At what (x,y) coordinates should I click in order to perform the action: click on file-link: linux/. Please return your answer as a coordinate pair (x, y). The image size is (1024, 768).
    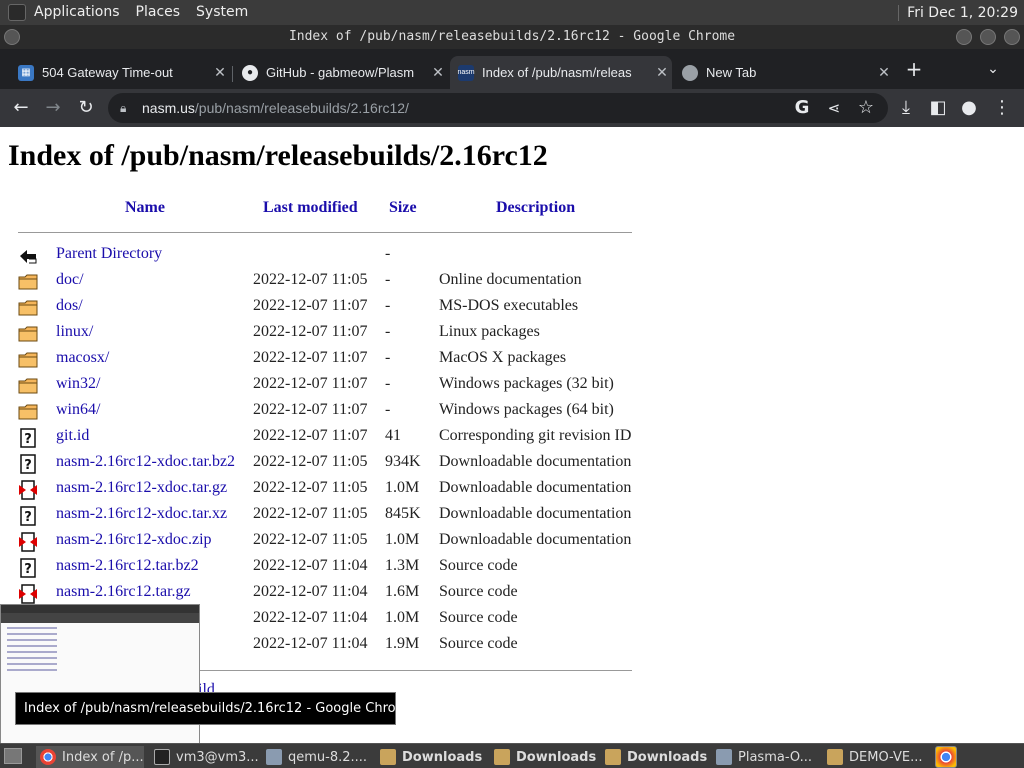
    Looking at the image, I should click on (74, 332).